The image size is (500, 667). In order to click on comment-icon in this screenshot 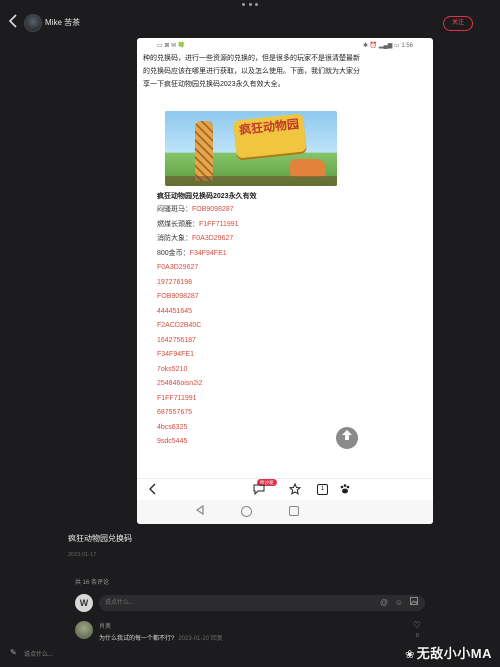, I will do `click(259, 490)`.